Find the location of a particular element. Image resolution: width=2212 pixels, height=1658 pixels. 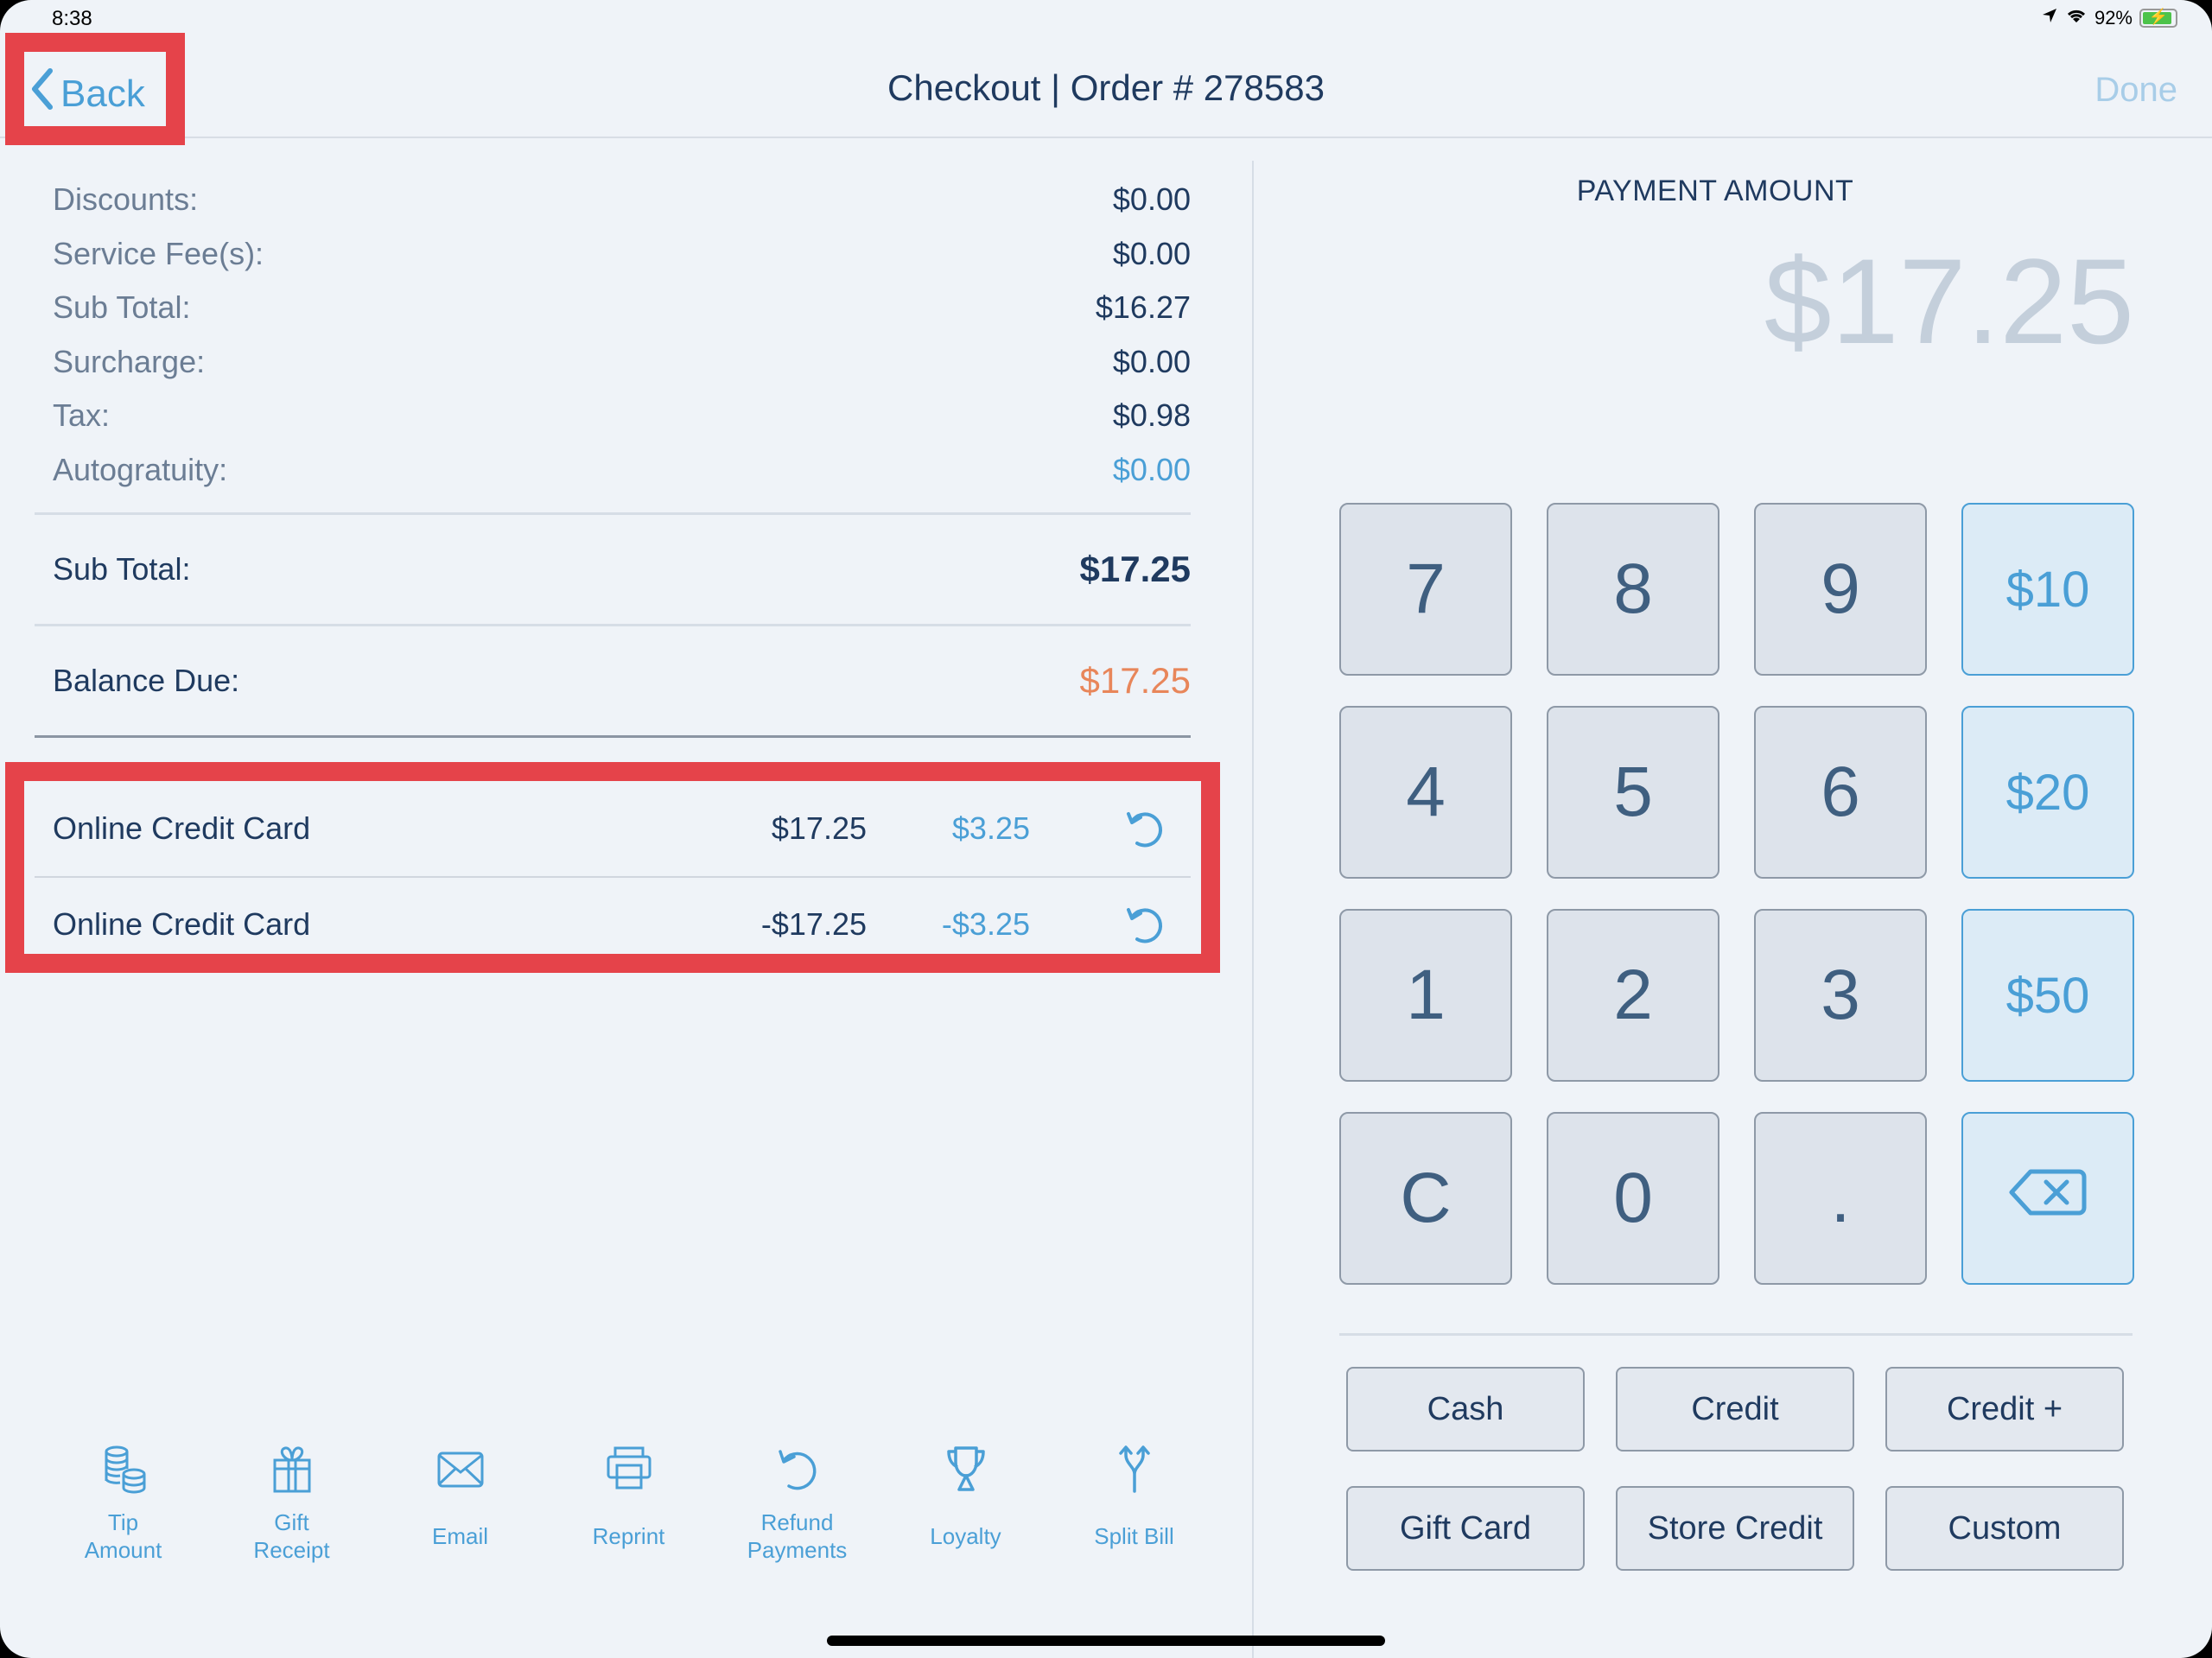

summary-label: Autogratuity: is located at coordinates (140, 469).